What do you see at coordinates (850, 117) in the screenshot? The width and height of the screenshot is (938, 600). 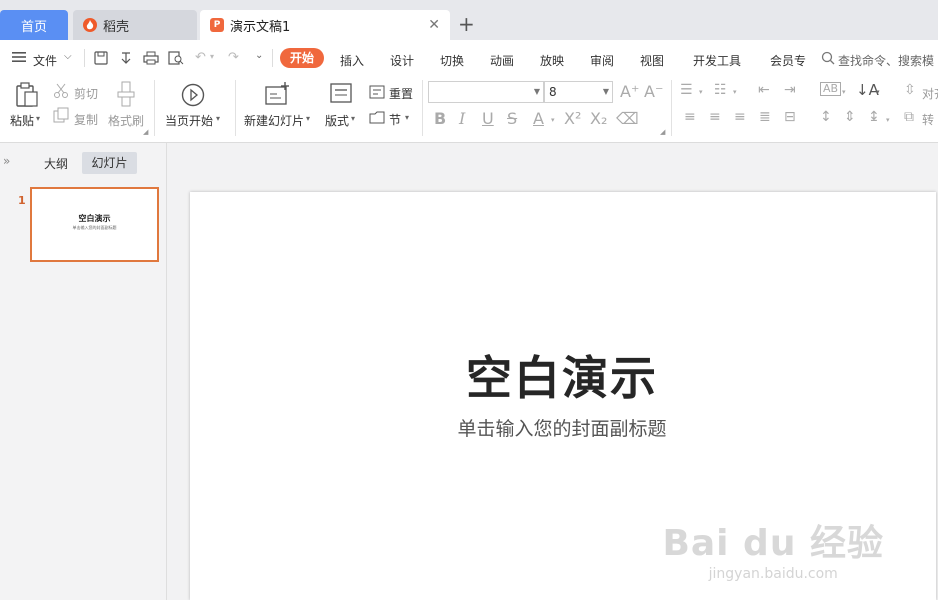 I see `paragraph-spacing-icon: ⇕` at bounding box center [850, 117].